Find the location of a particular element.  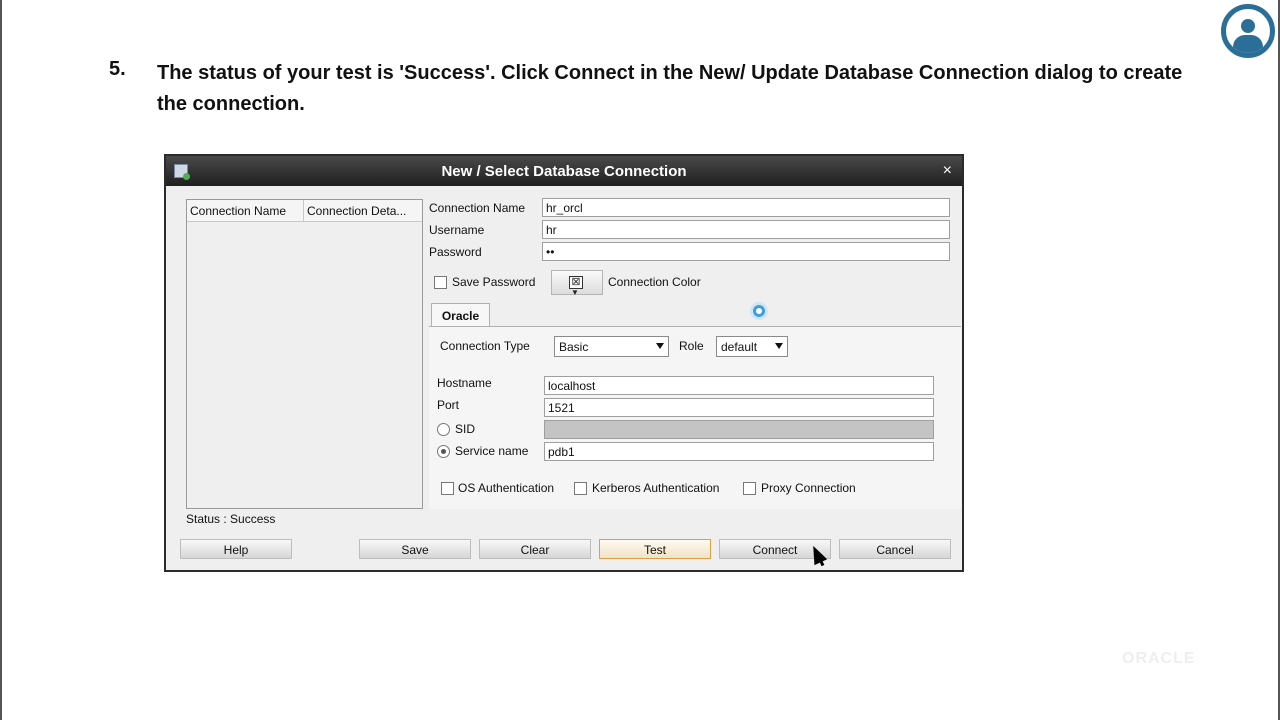

hostname-input is located at coordinates (739, 385).